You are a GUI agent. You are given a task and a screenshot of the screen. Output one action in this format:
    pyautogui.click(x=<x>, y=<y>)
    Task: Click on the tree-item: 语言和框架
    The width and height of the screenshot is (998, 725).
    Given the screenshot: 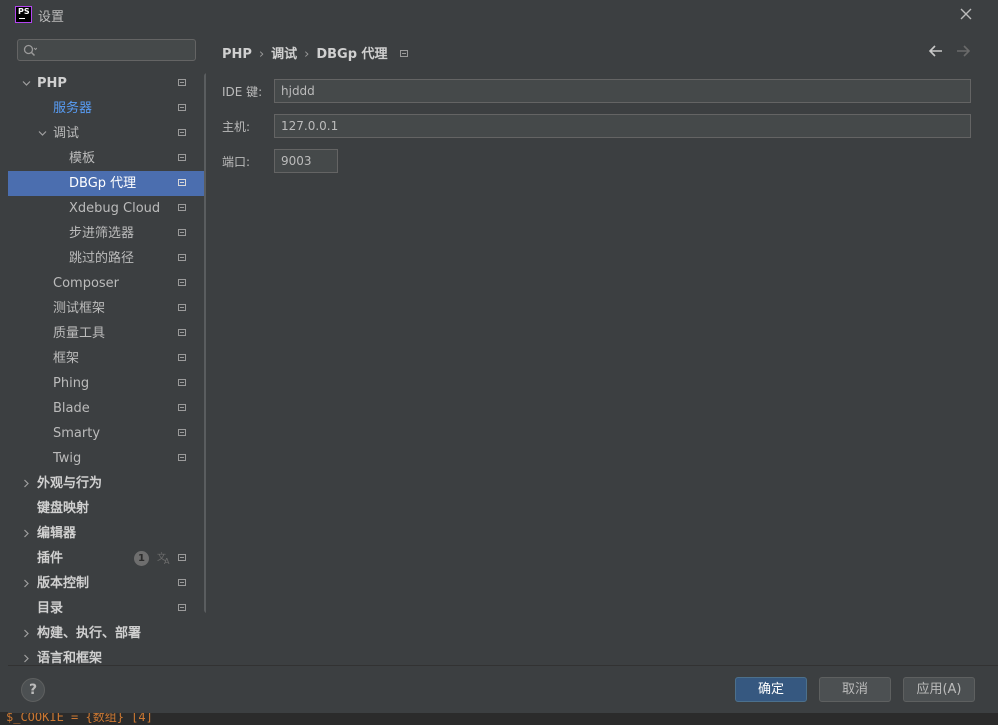 What is the action you would take?
    pyautogui.click(x=106, y=655)
    